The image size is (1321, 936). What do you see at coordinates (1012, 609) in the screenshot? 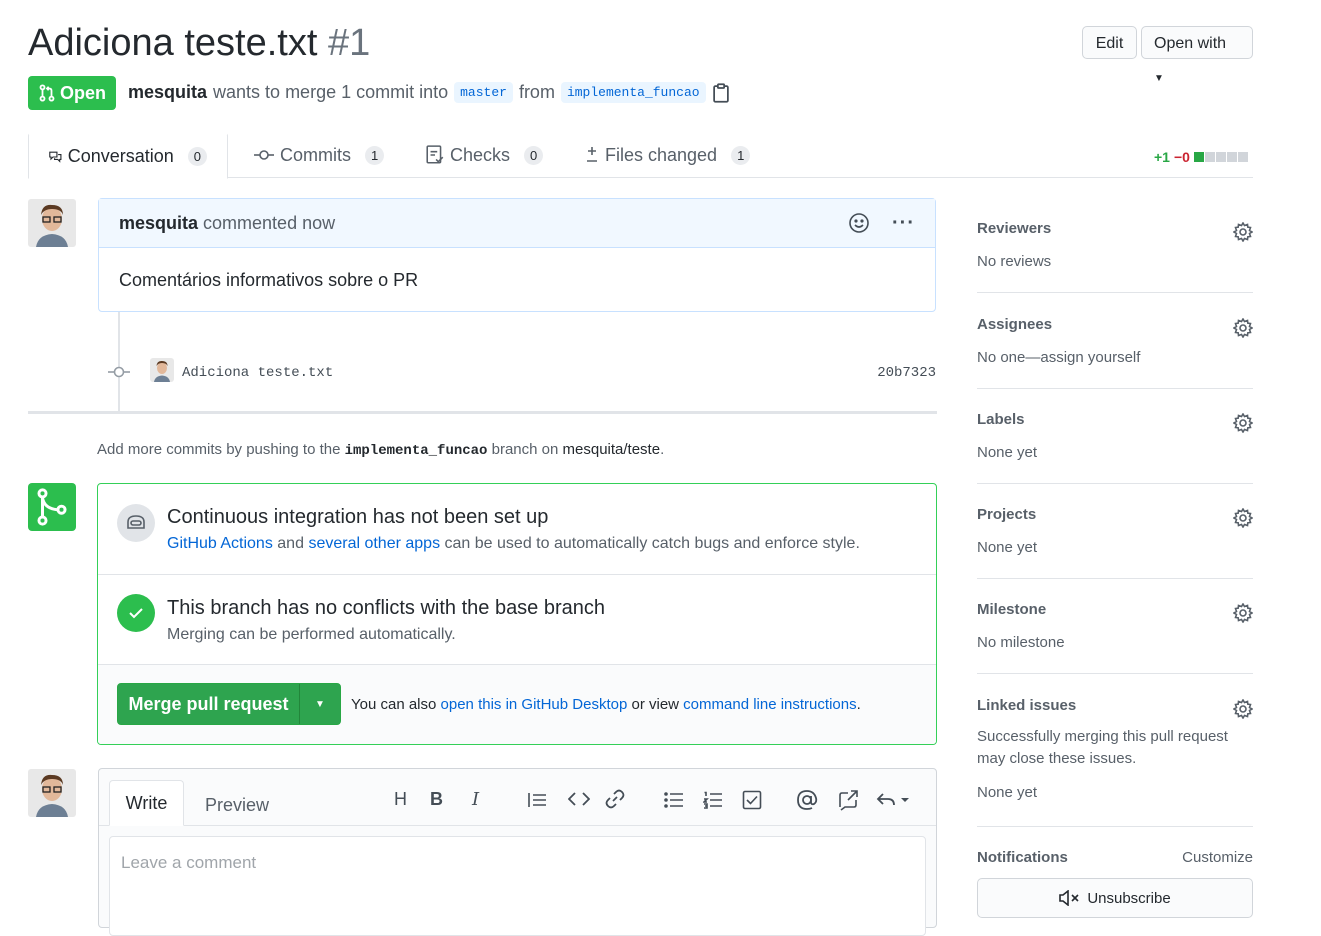
I see `sidebar-milestone-title: Milestone` at bounding box center [1012, 609].